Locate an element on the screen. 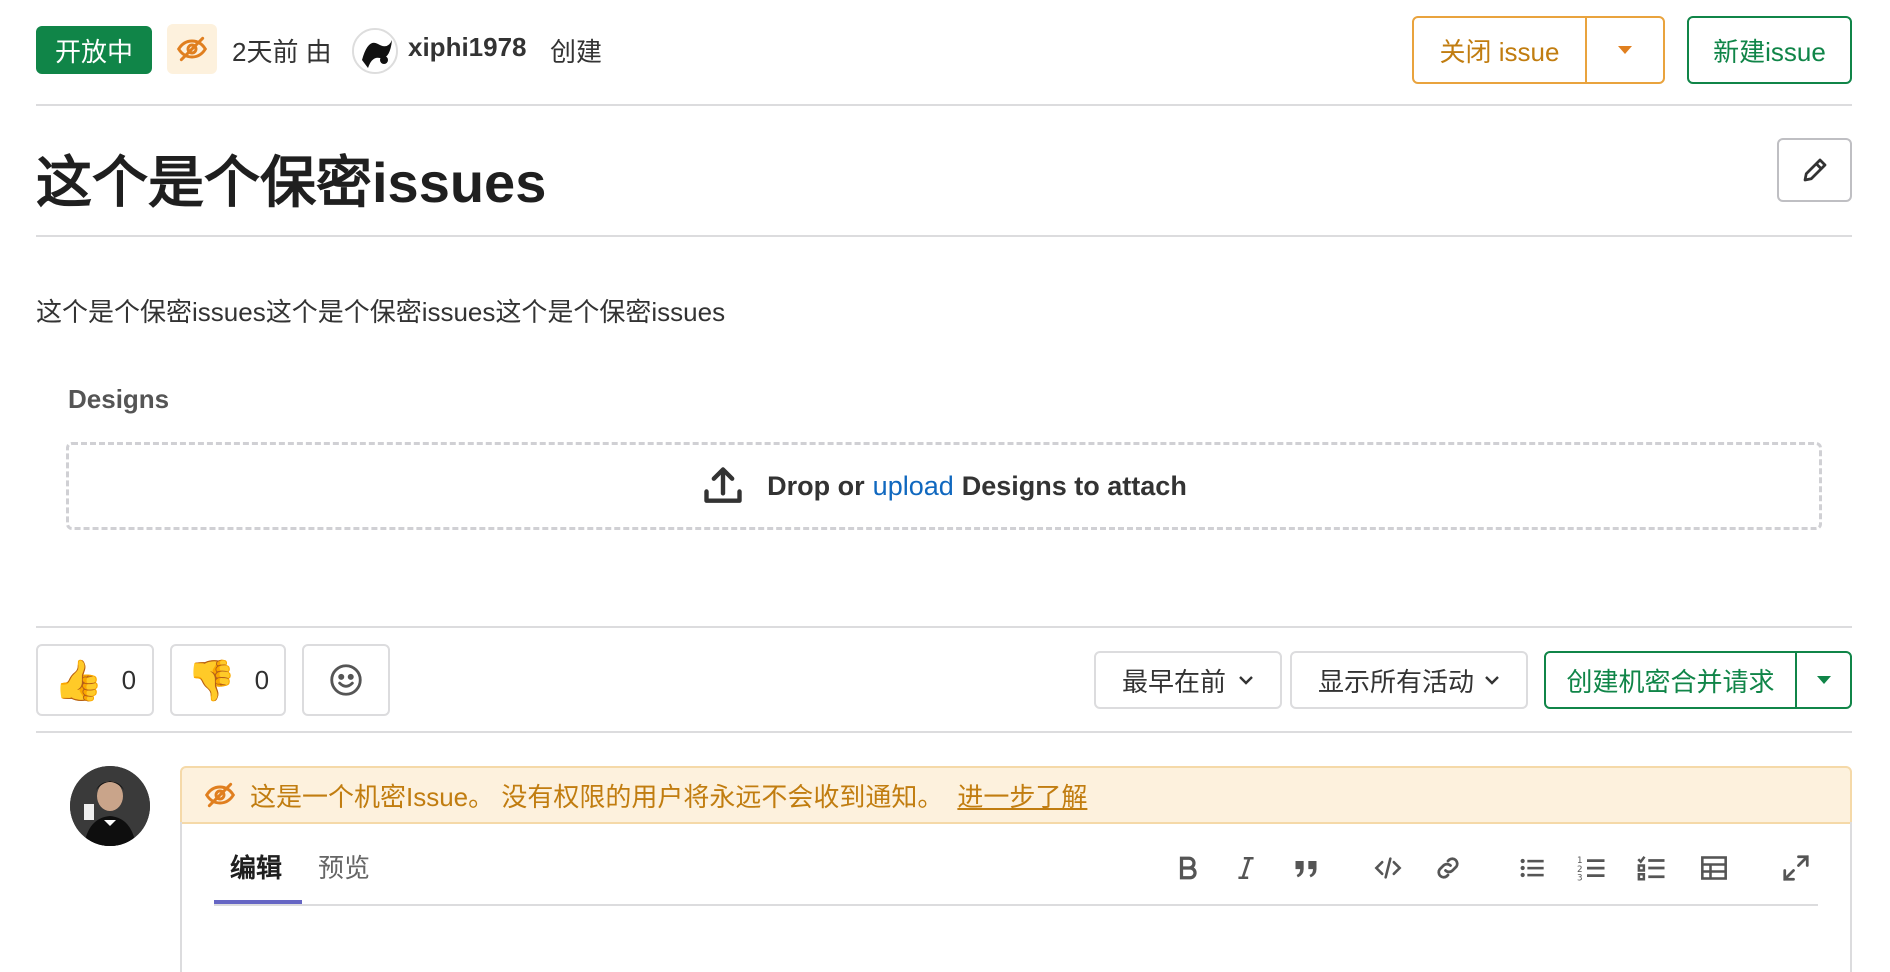  page-title: 这个是个保密issues is located at coordinates (291, 182).